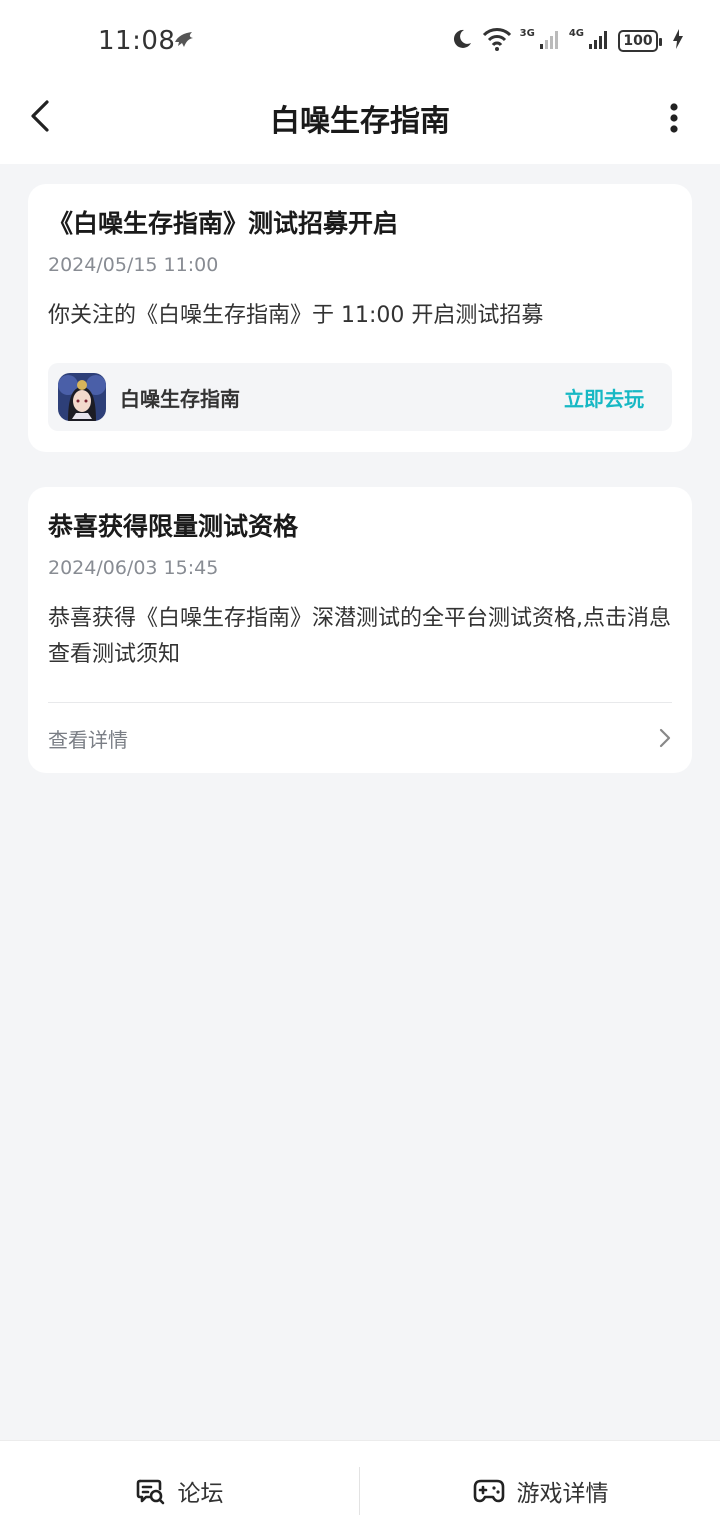 The image size is (720, 1540). I want to click on status-bar: 11:08 3G 4G 100, so click(360, 40).